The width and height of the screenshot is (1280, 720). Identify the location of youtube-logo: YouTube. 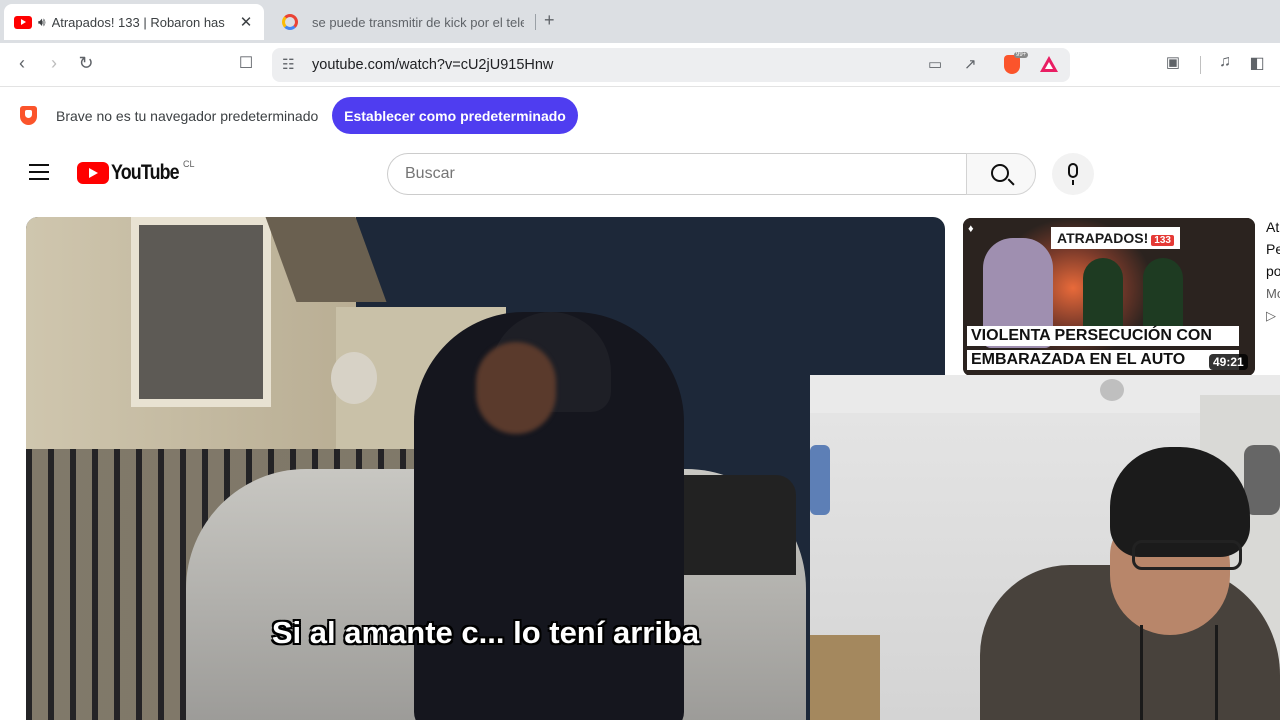
(134, 173).